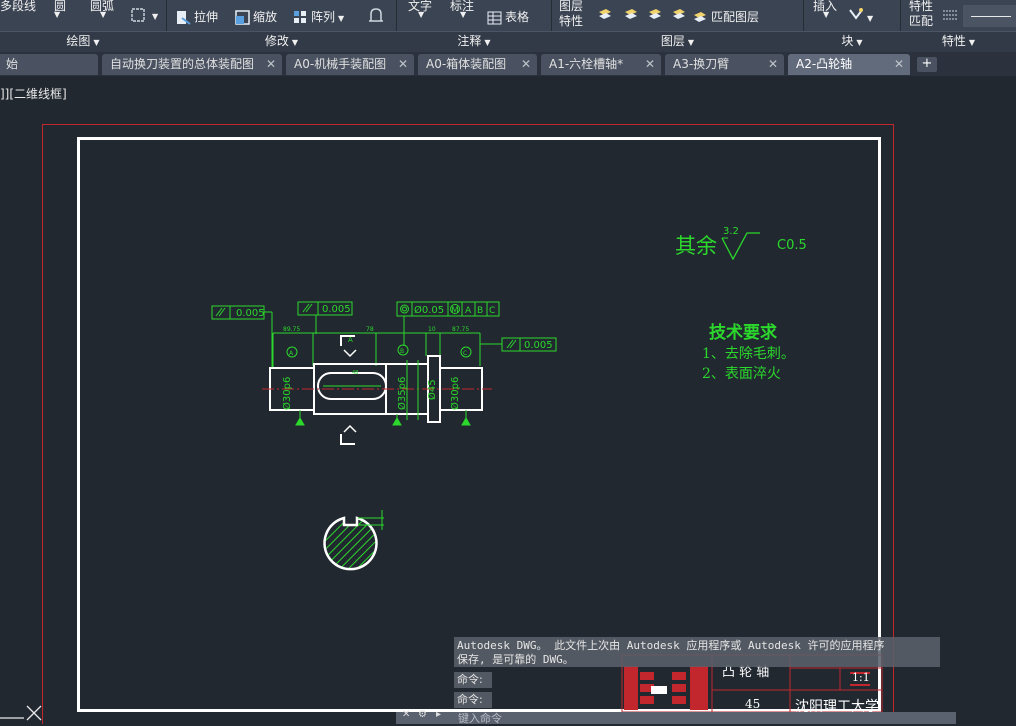 The height and width of the screenshot is (726, 1016). What do you see at coordinates (455, 311) in the screenshot?
I see `svg-text: M` at bounding box center [455, 311].